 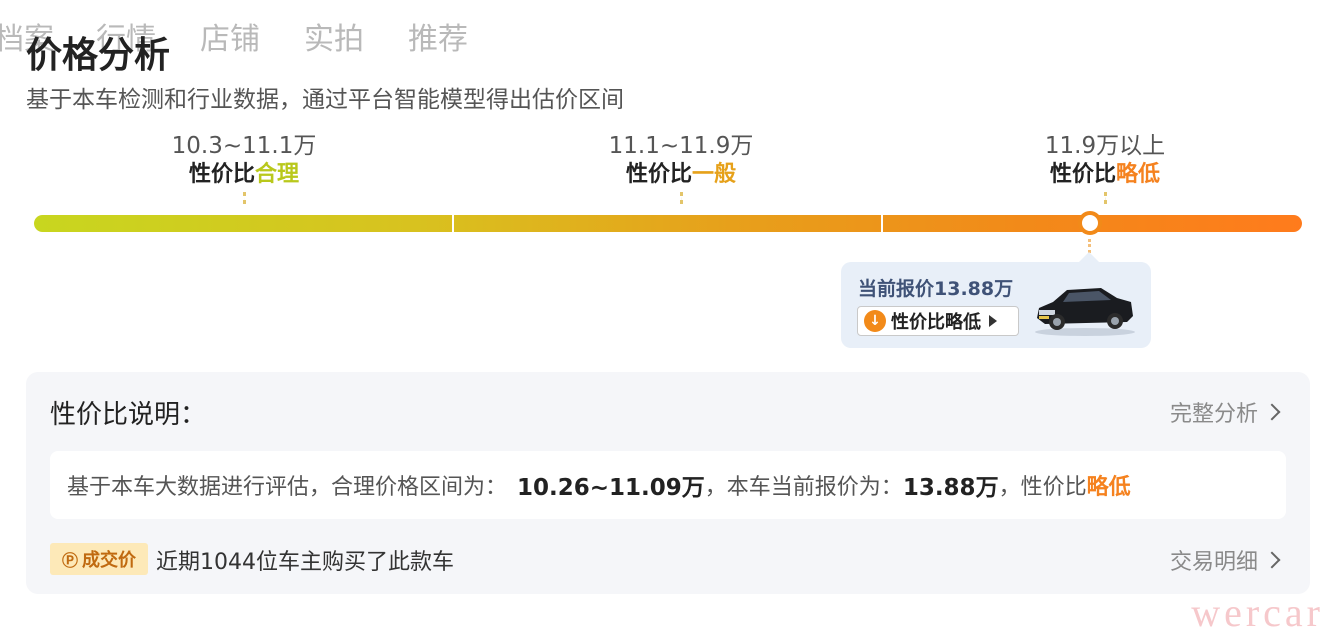 What do you see at coordinates (1085, 312) in the screenshot?
I see `car-thumbnail` at bounding box center [1085, 312].